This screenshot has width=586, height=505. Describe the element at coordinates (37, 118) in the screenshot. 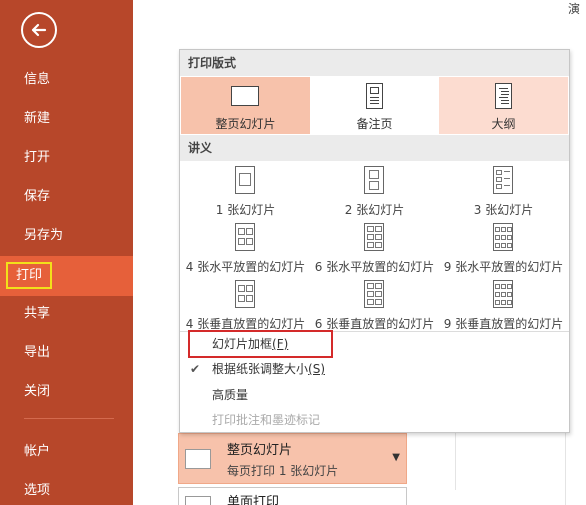

I see `nav-new-label: 新建` at that location.